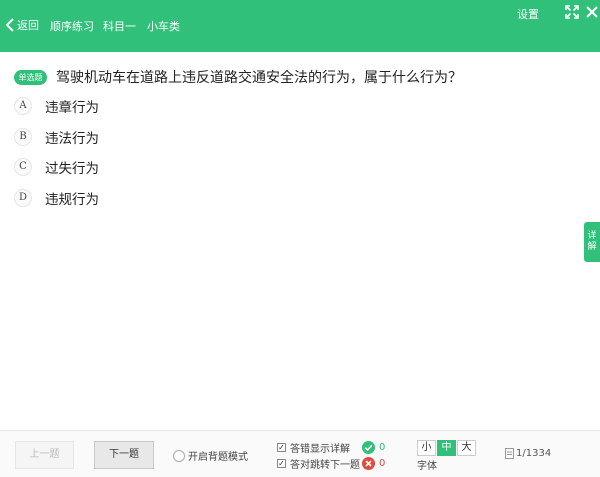 This screenshot has height=477, width=600. What do you see at coordinates (427, 466) in the screenshot?
I see `font-label: 字体` at bounding box center [427, 466].